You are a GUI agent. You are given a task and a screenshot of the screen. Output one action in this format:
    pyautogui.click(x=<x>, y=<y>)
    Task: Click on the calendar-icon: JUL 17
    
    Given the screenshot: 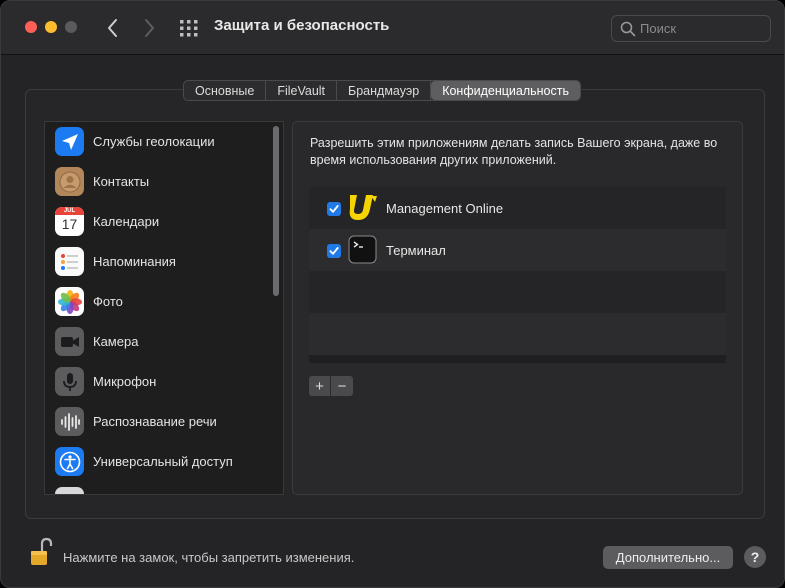 What is the action you would take?
    pyautogui.click(x=69, y=221)
    